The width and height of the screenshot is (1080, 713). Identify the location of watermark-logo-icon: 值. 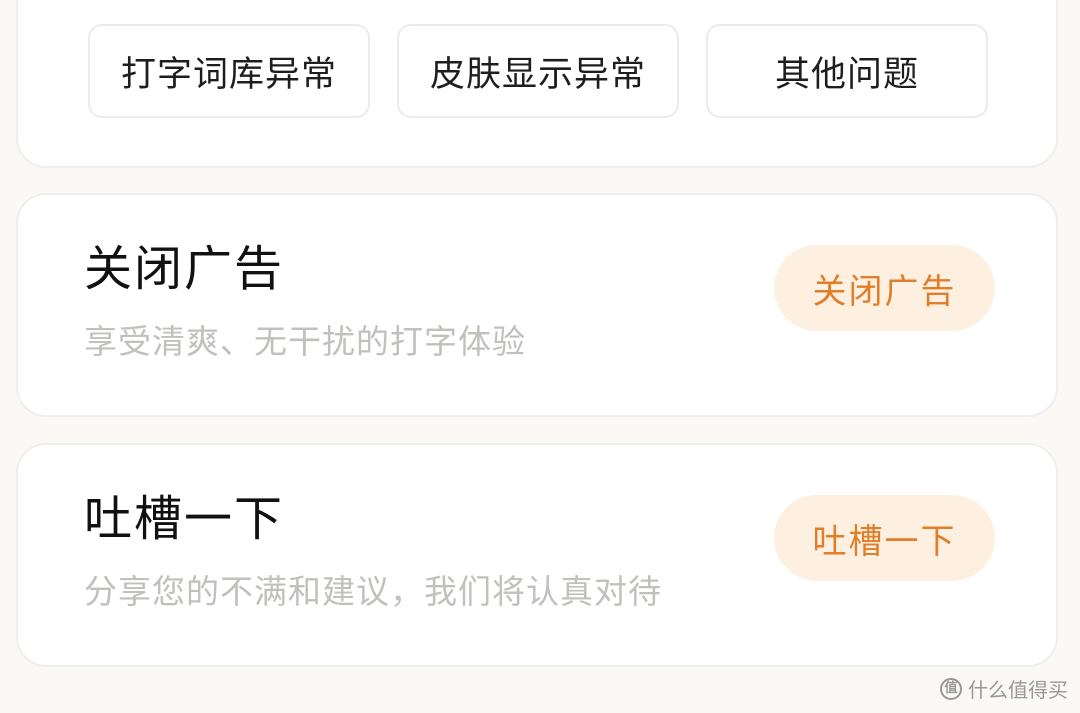
(951, 688).